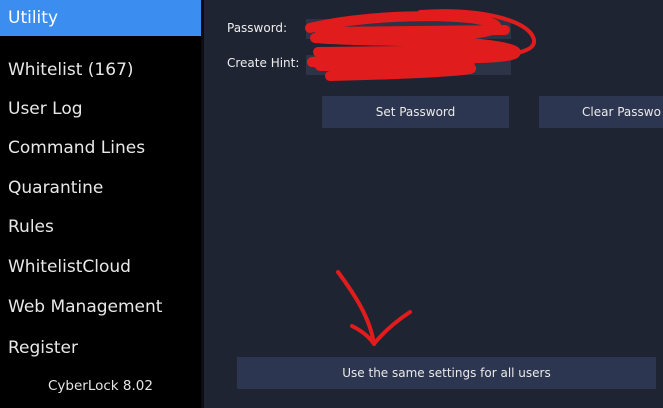 The width and height of the screenshot is (663, 408). Describe the element at coordinates (263, 63) in the screenshot. I see `create-hint-label: Create Hint:` at that location.